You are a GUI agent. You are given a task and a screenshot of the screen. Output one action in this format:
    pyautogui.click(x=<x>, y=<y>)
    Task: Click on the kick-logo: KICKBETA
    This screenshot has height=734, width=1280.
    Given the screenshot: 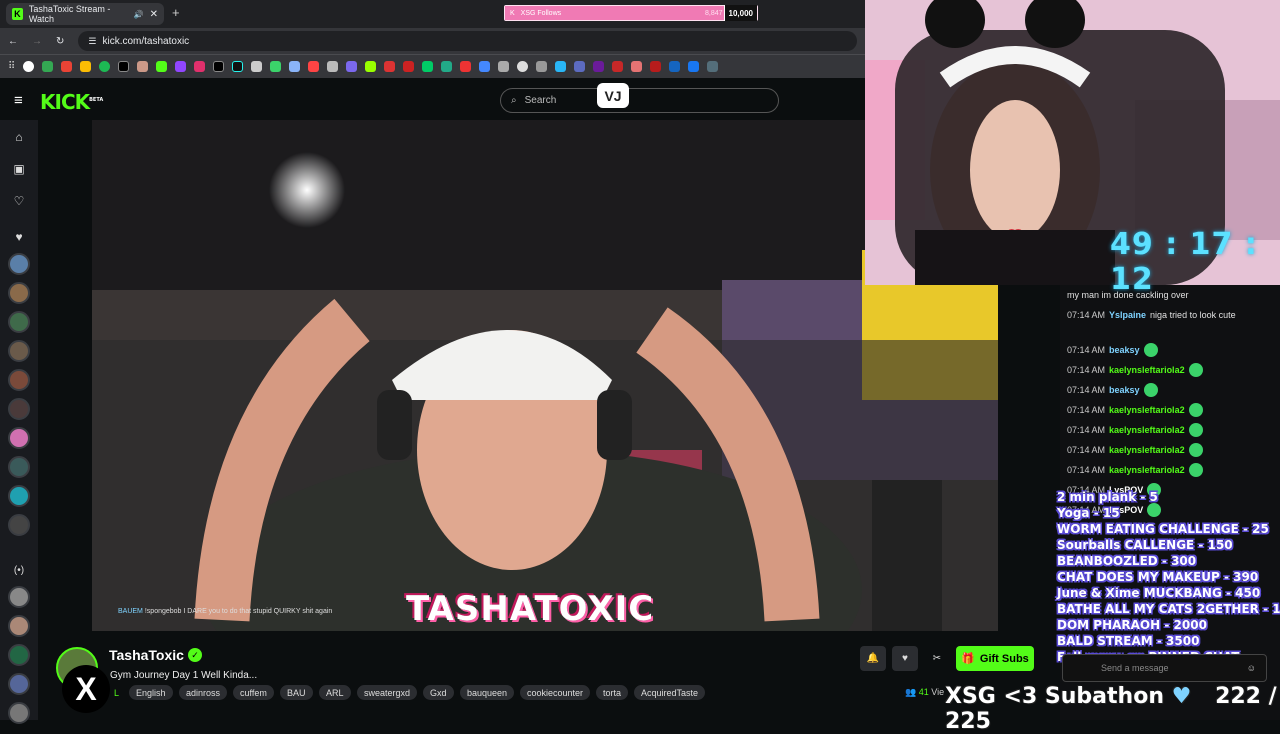 What is the action you would take?
    pyautogui.click(x=71, y=102)
    